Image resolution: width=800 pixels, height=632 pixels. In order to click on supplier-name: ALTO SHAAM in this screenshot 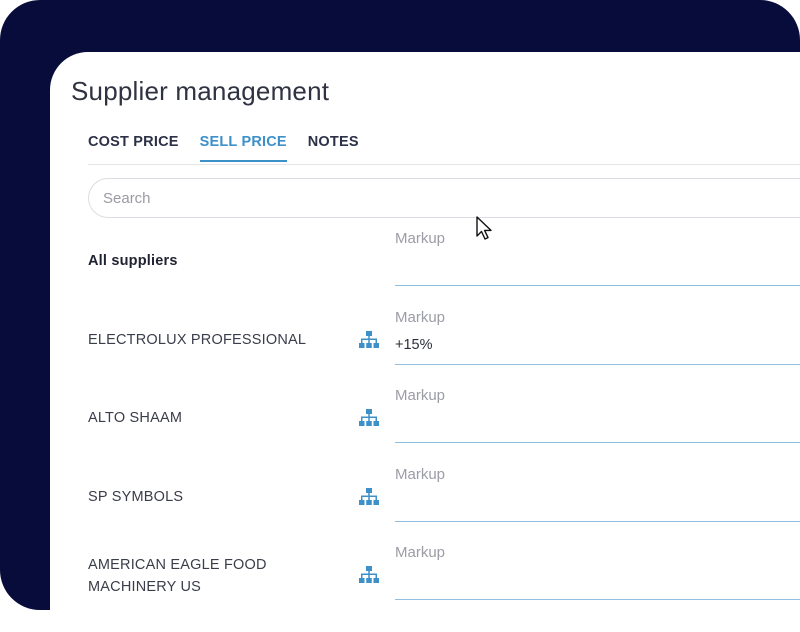, I will do `click(135, 418)`.